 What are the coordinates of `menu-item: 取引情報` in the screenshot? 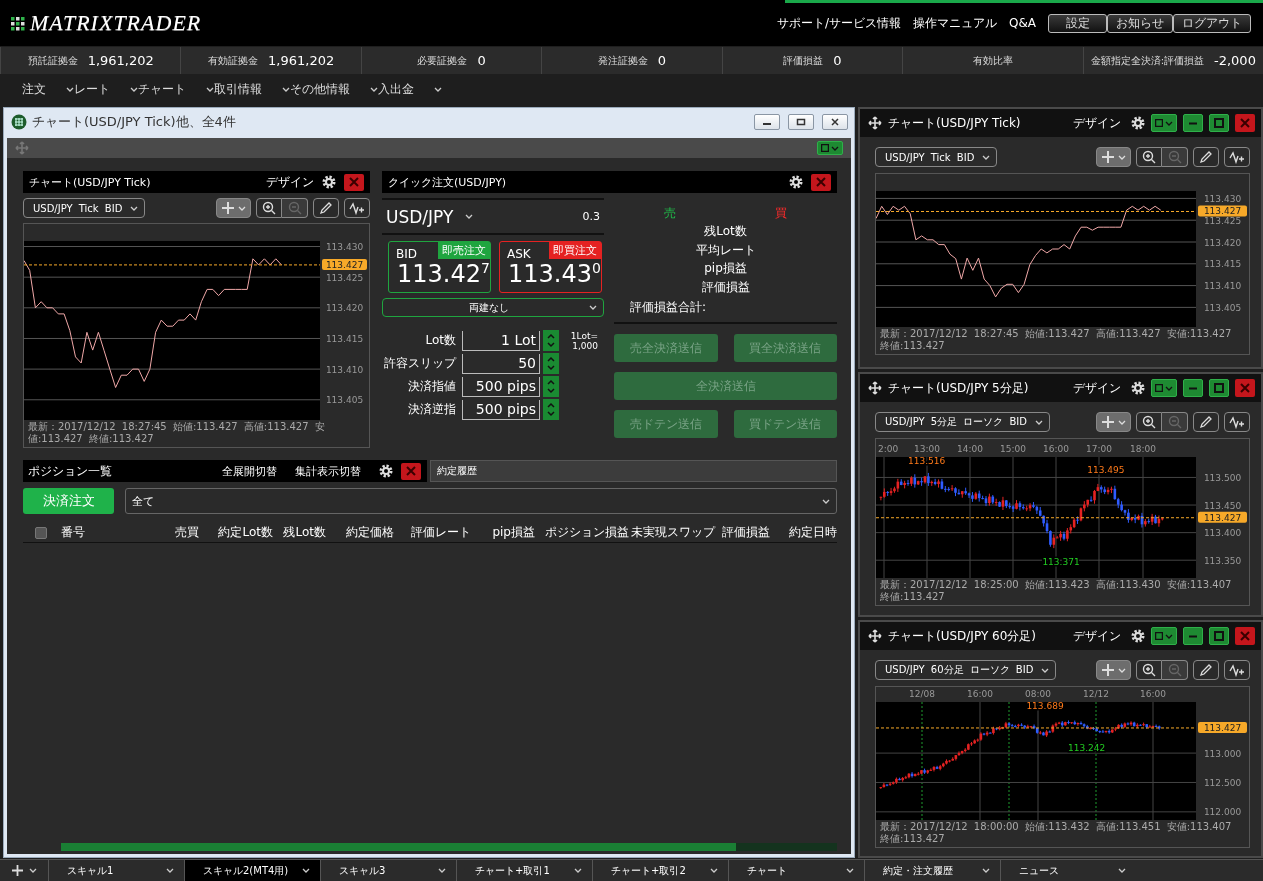 It's located at (252, 89).